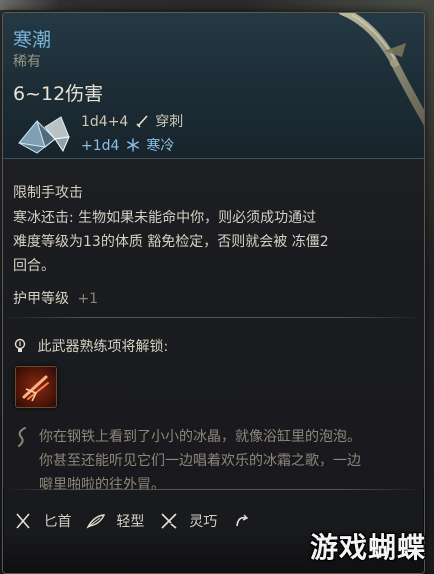 The height and width of the screenshot is (574, 434). What do you see at coordinates (142, 121) in the screenshot?
I see `pierce-icon` at bounding box center [142, 121].